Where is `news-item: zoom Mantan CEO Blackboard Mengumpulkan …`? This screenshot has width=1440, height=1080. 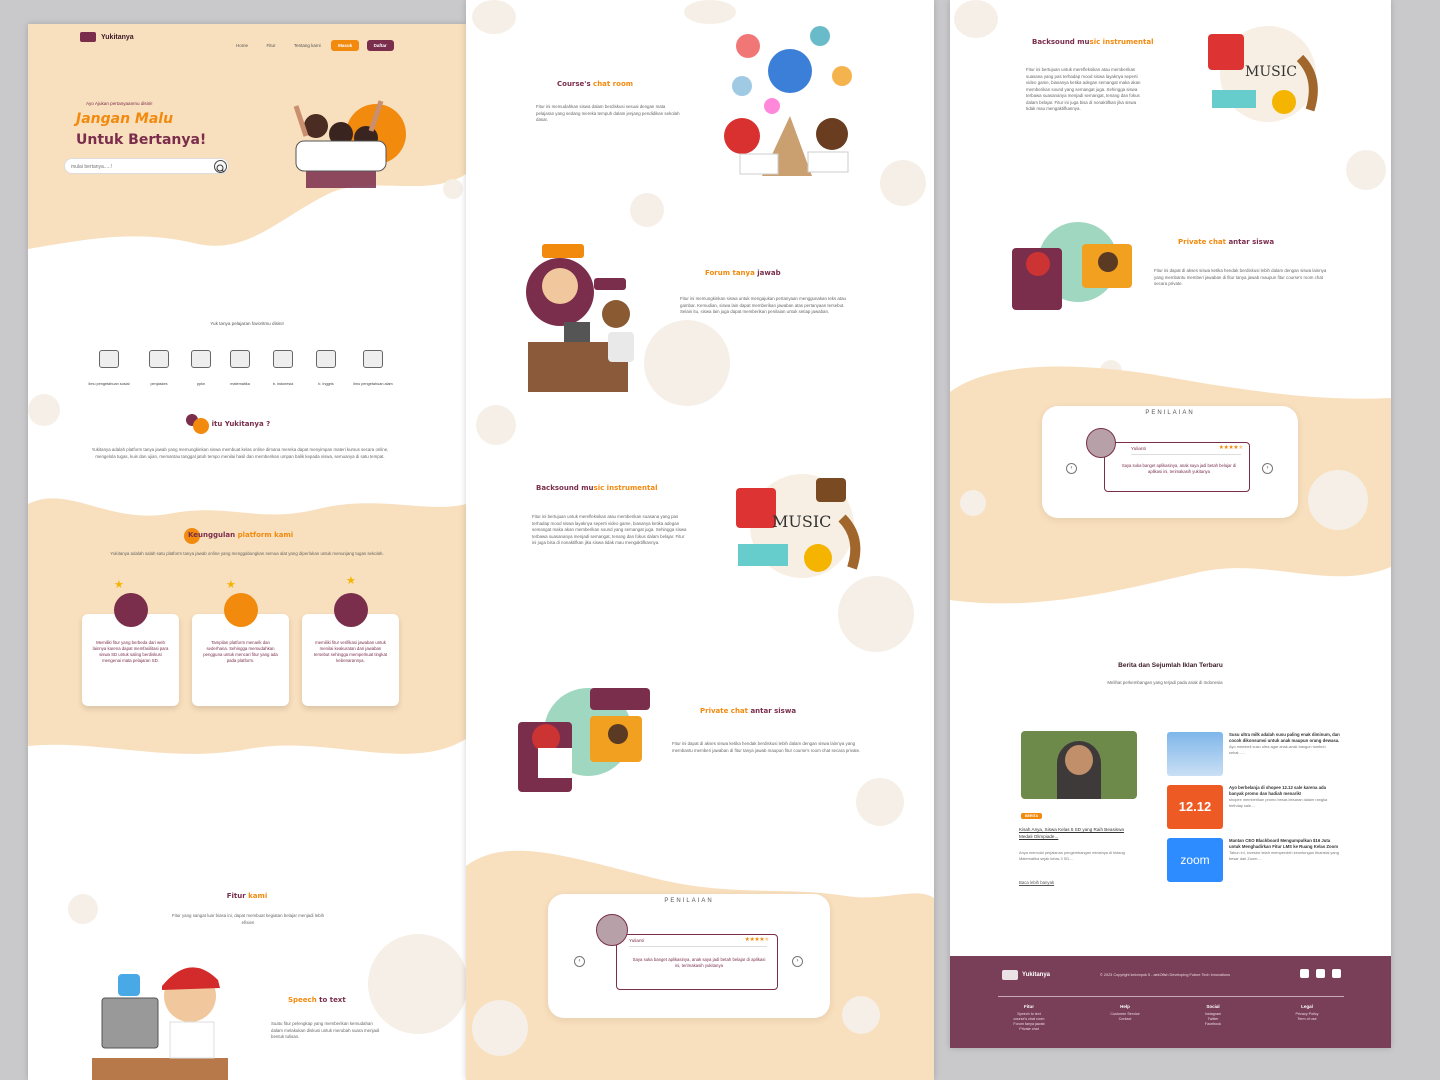
news-item: zoom Mantan CEO Blackboard Mengumpulkan … is located at coordinates (1253, 860).